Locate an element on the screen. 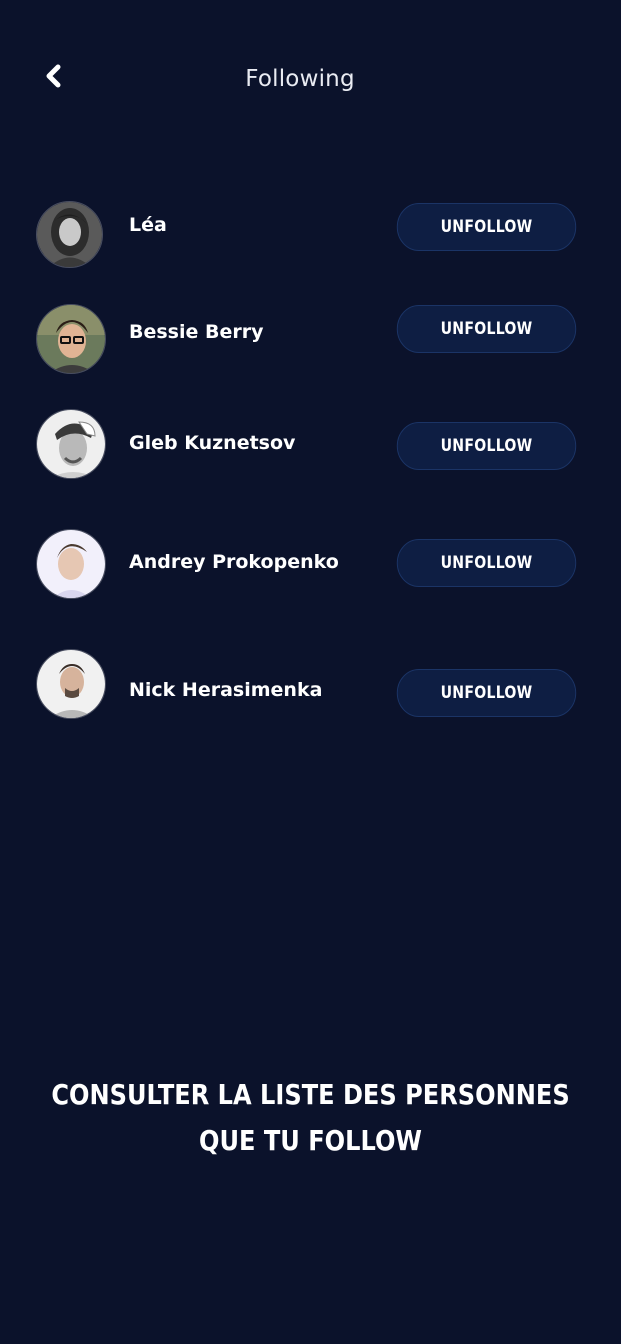 This screenshot has height=1344, width=621. page-title: Following is located at coordinates (300, 79).